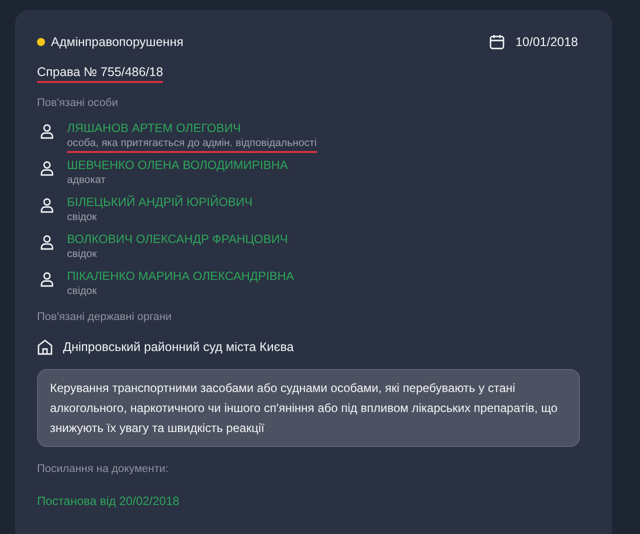 The height and width of the screenshot is (534, 640). Describe the element at coordinates (546, 42) in the screenshot. I see `case-date: 10/01/2018` at that location.